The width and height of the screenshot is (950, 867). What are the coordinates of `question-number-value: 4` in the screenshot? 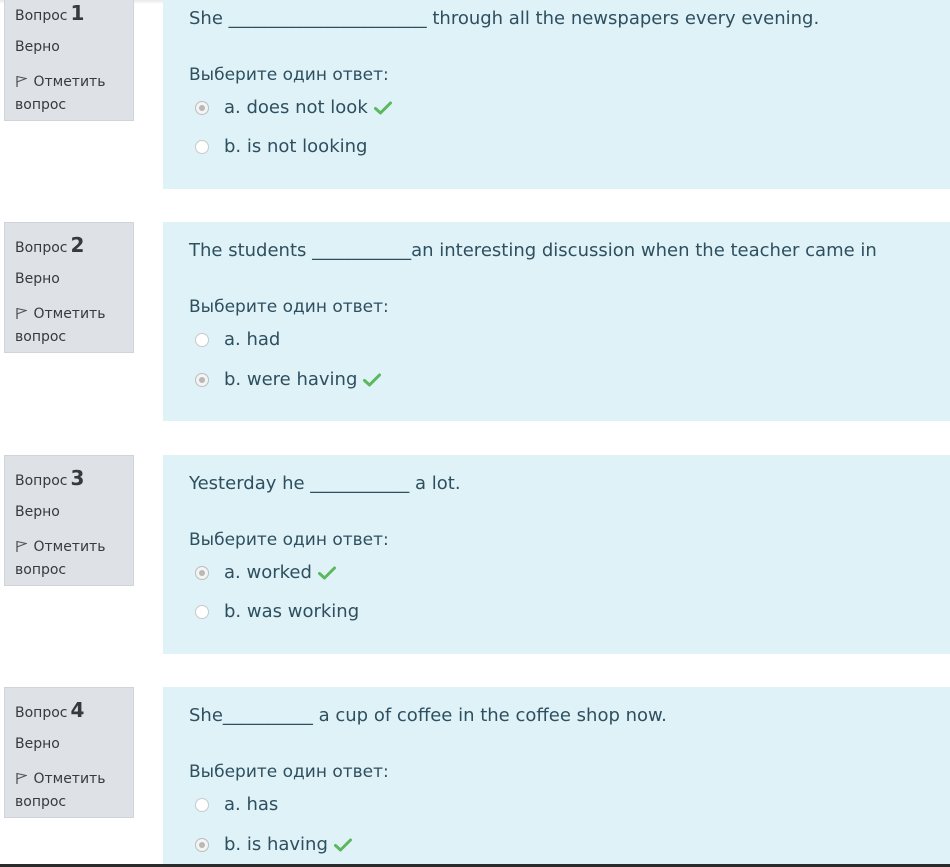 It's located at (77, 710).